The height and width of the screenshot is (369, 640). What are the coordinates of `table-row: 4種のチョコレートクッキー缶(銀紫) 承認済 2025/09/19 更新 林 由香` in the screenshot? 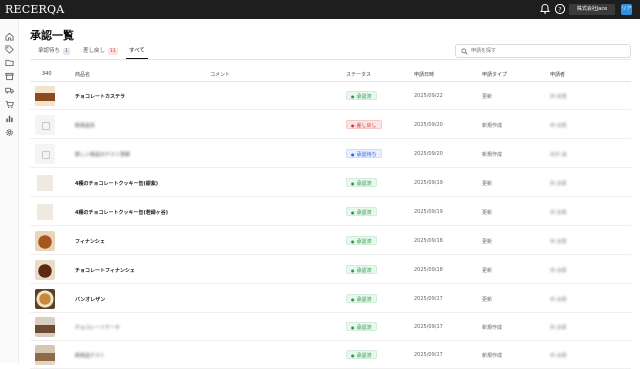 It's located at (330, 183).